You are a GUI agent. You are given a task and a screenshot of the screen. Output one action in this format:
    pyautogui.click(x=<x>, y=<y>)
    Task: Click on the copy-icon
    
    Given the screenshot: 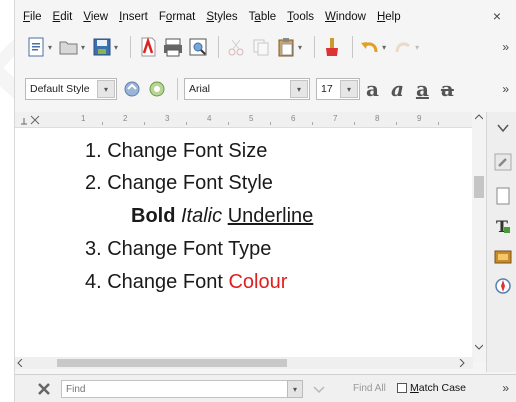 What is the action you would take?
    pyautogui.click(x=261, y=47)
    